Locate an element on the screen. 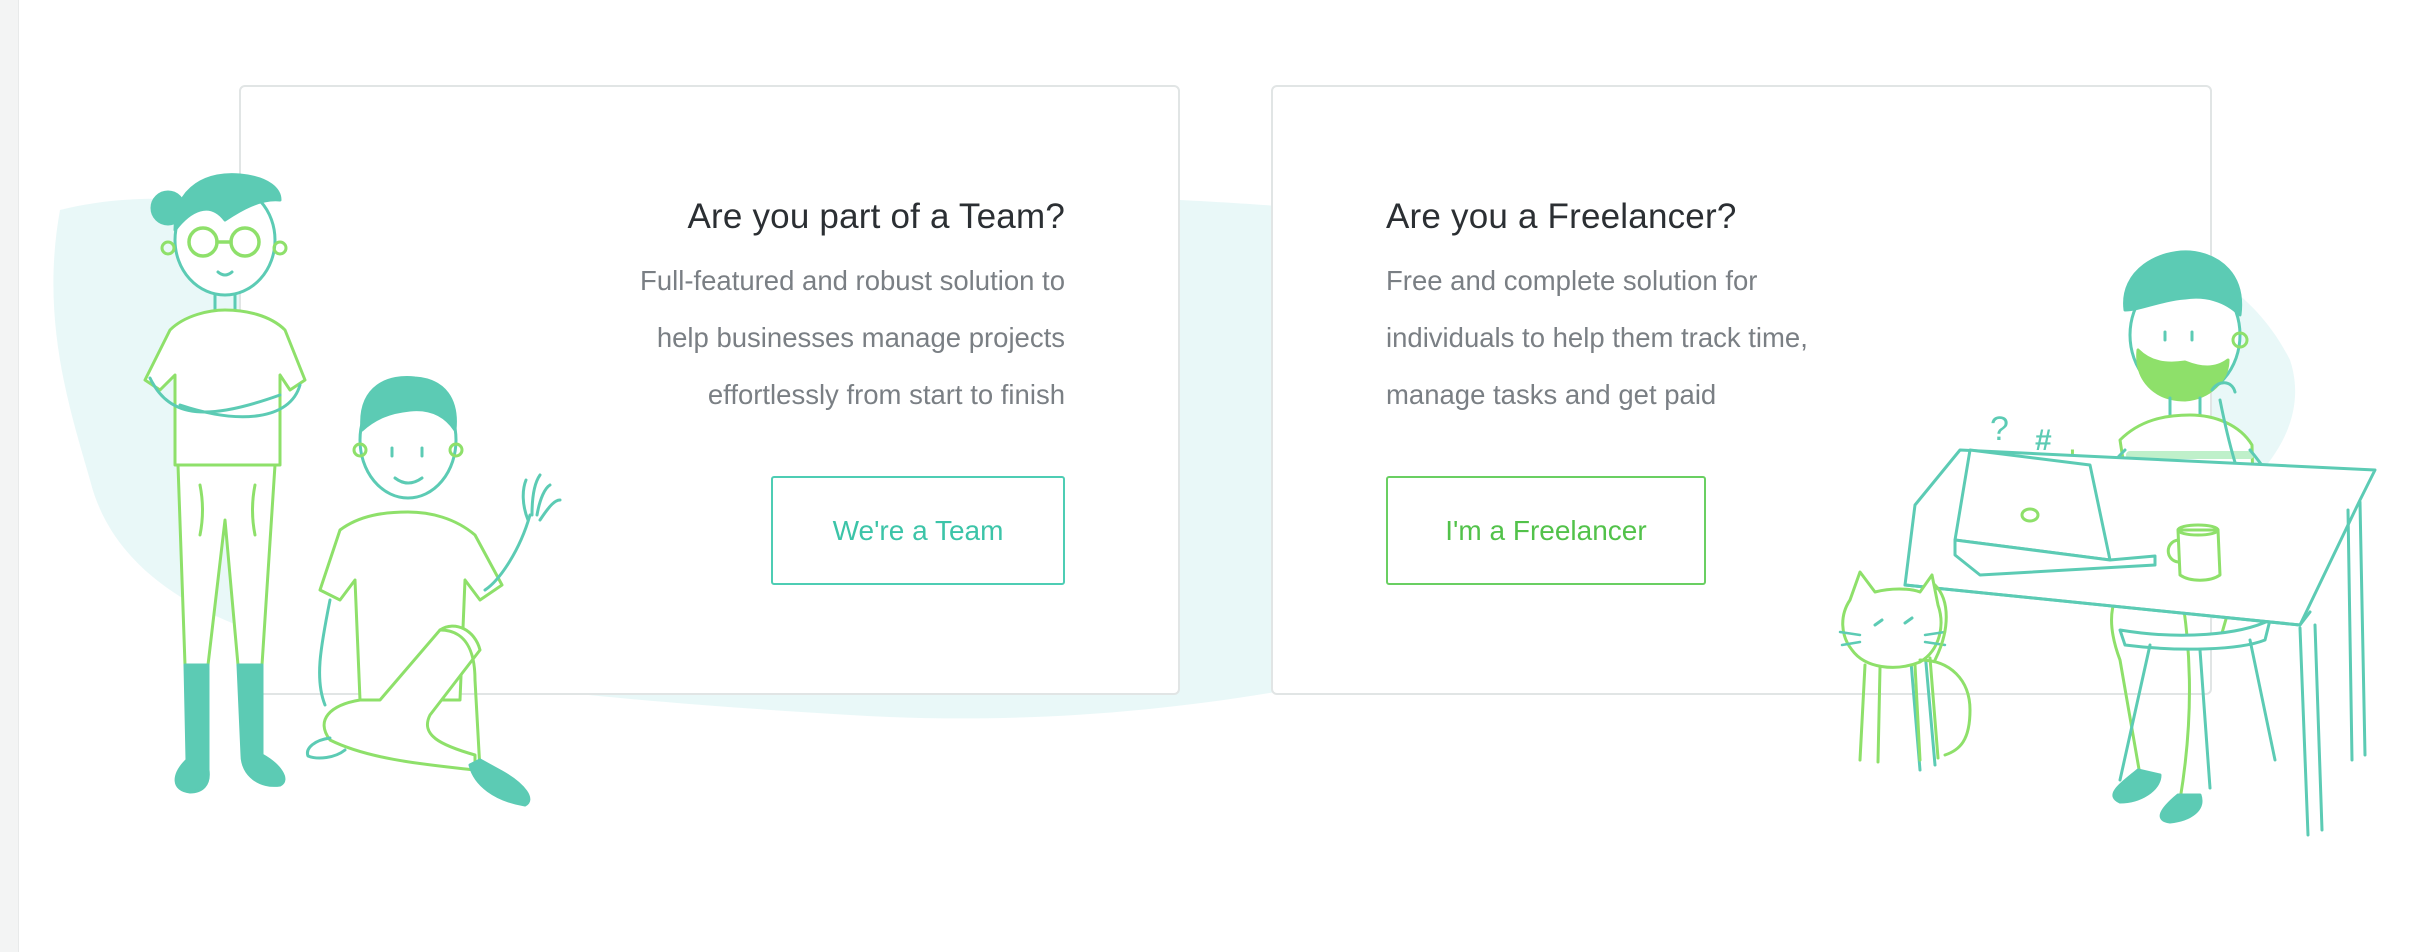 Image resolution: width=2430 pixels, height=952 pixels. freelancer-card-title: Are you a Freelancer? is located at coordinates (1561, 216).